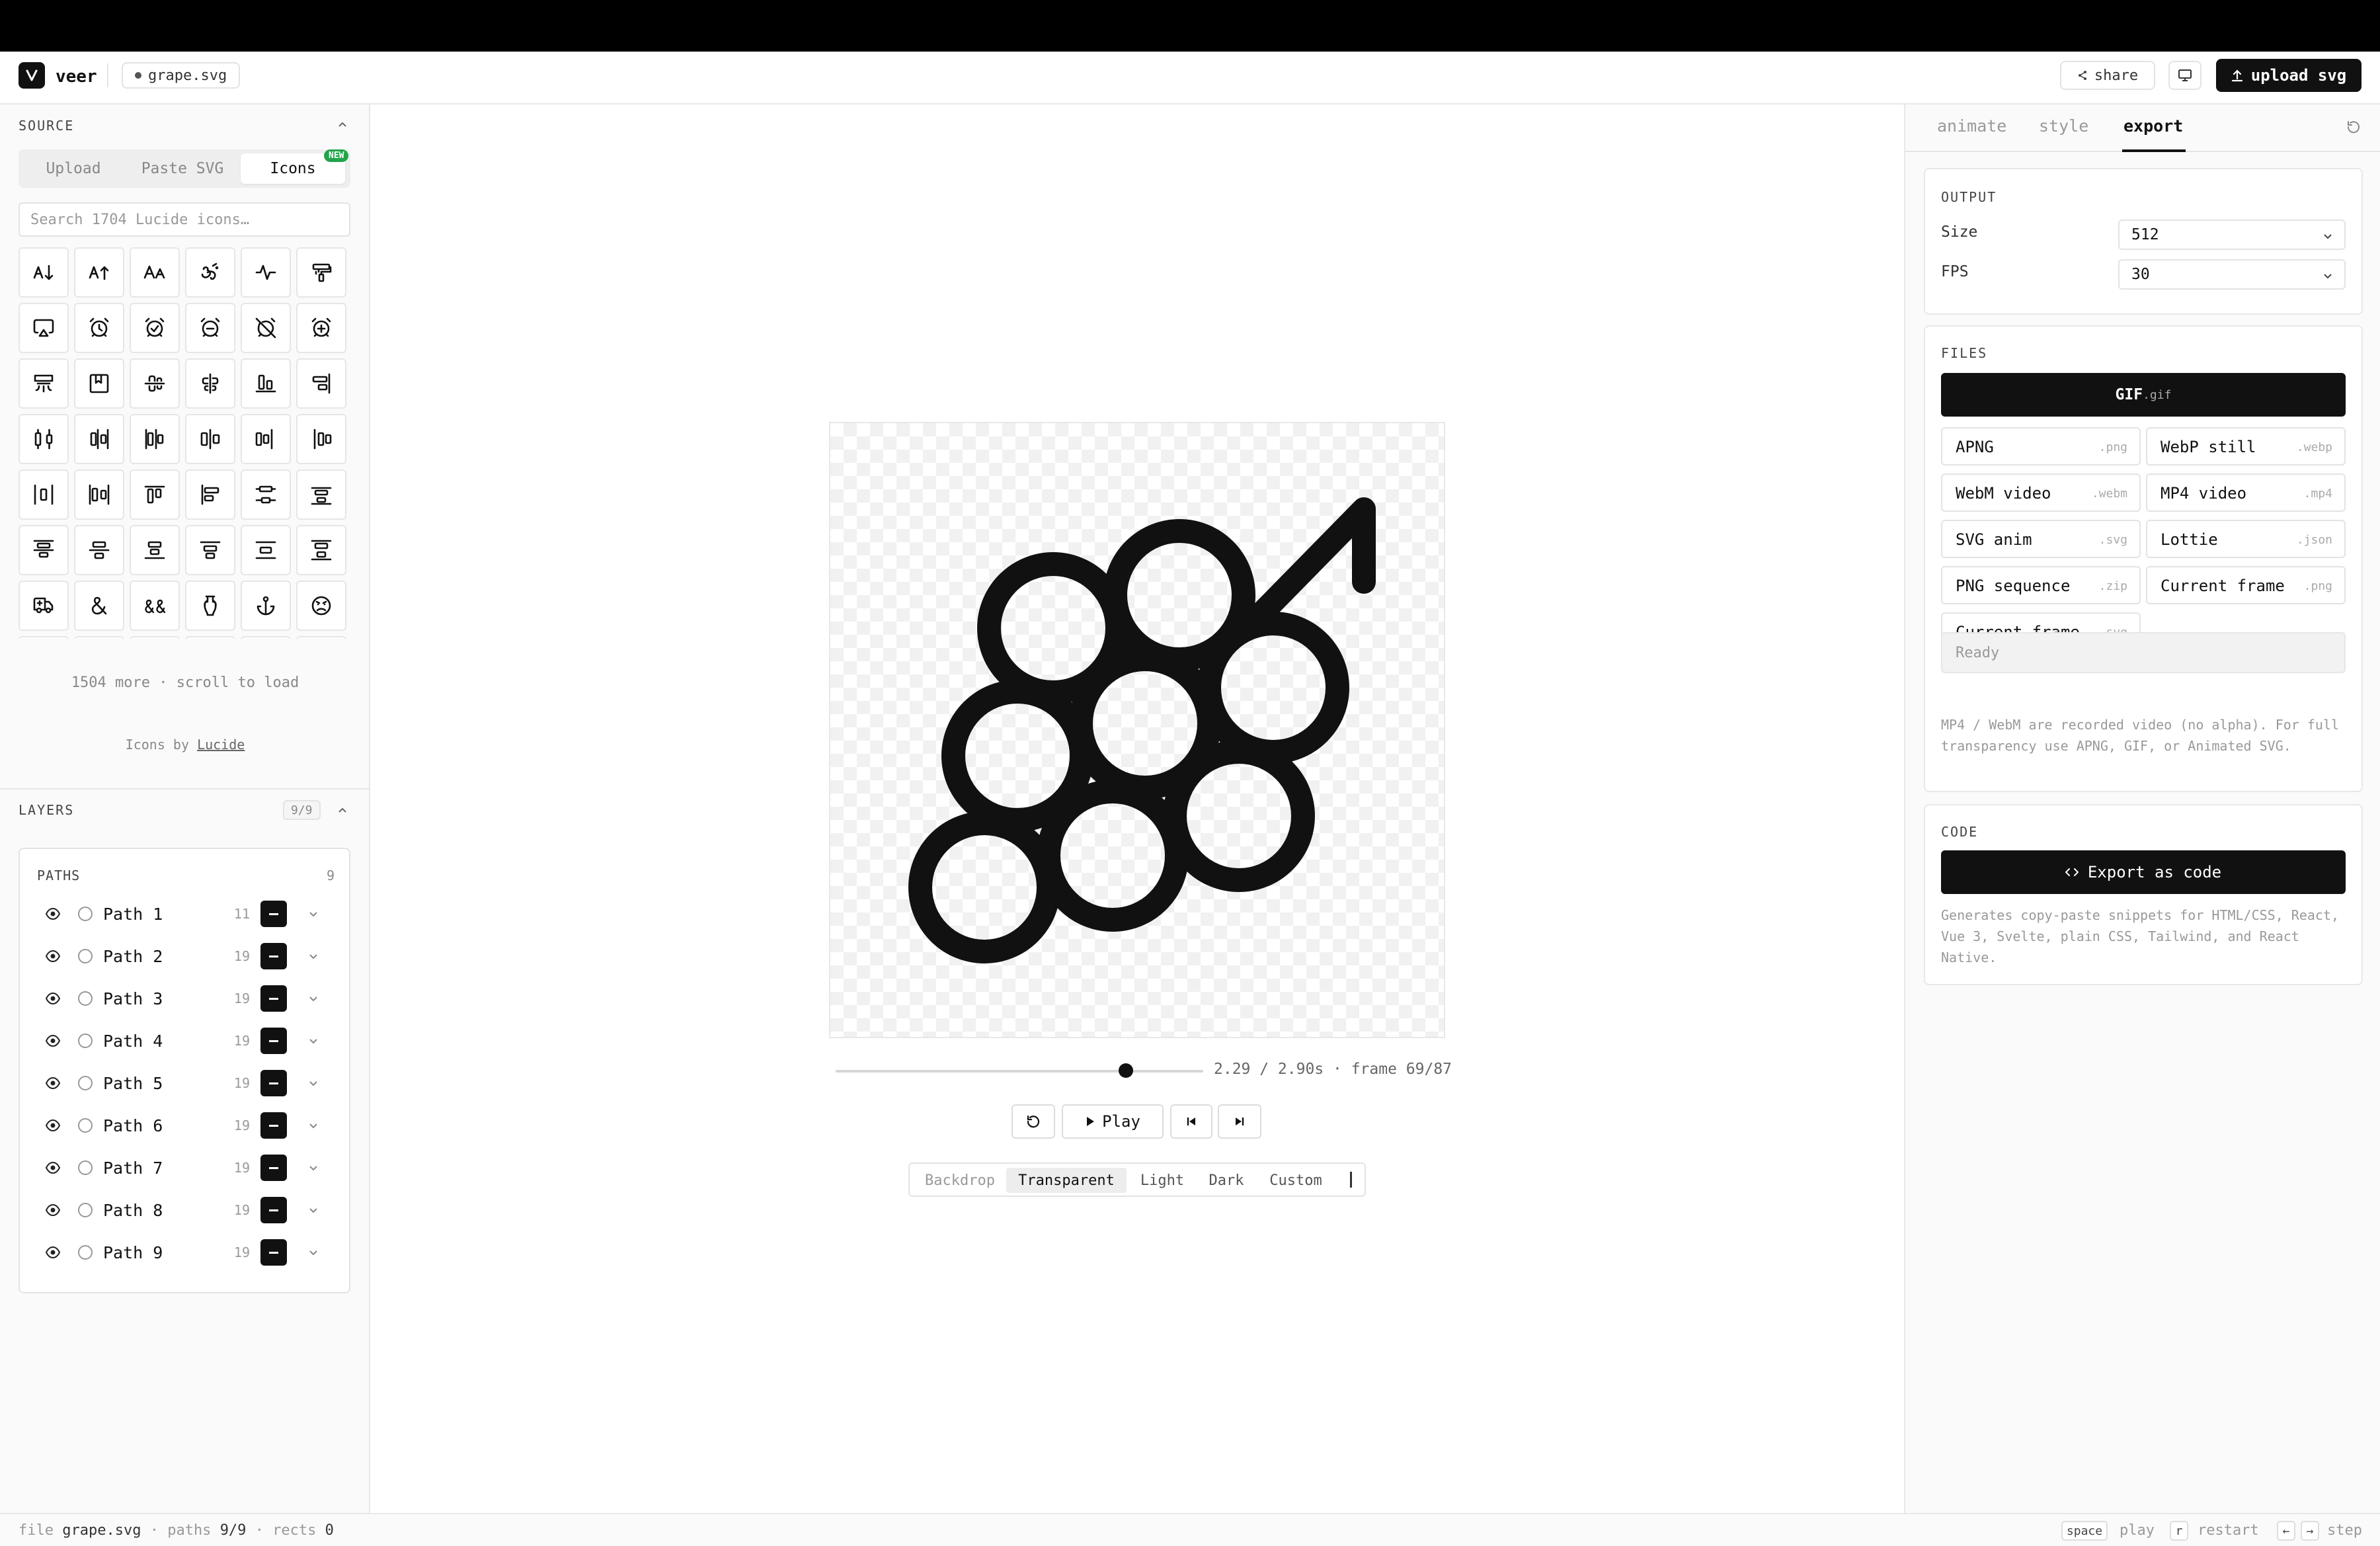 Image resolution: width=2380 pixels, height=1546 pixels. I want to click on collapse-source-chevron-up-icon, so click(342, 124).